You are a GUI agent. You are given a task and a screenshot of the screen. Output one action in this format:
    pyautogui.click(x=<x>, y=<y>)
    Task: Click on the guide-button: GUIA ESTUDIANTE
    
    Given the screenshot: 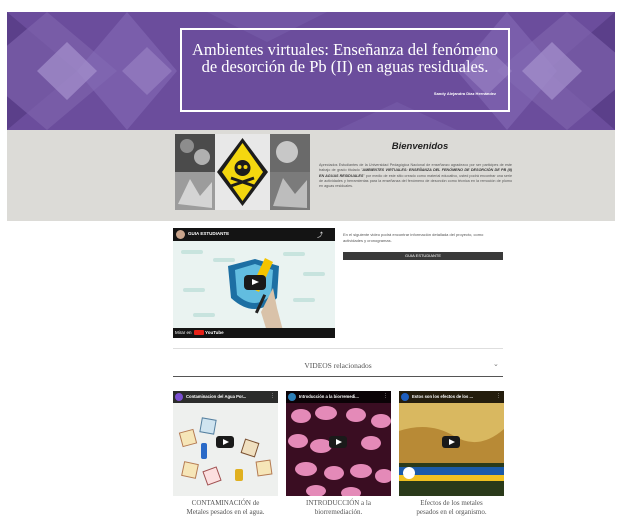 What is the action you would take?
    pyautogui.click(x=423, y=256)
    